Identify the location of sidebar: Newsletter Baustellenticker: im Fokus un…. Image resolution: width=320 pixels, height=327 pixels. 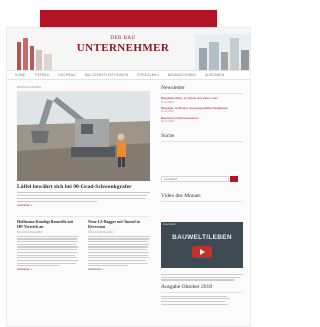
(202, 115).